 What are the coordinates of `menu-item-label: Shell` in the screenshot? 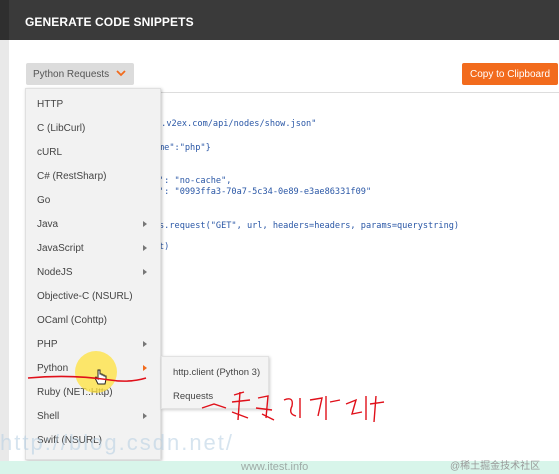 It's located at (48, 416).